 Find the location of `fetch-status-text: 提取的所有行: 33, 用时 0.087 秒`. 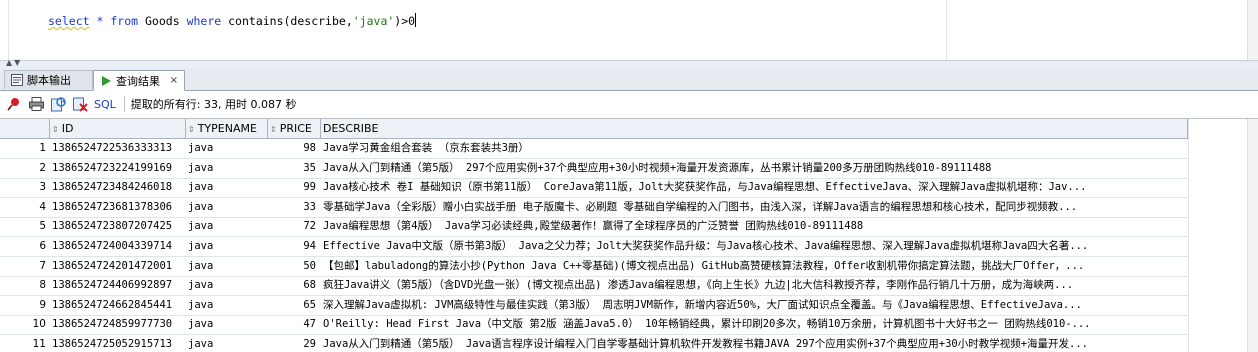

fetch-status-text: 提取的所有行: 33, 用时 0.087 秒 is located at coordinates (213, 104).